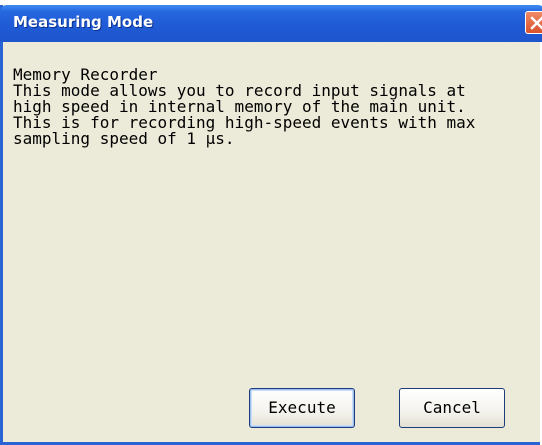 The image size is (542, 445). I want to click on title-bar: Measuring Mode, so click(271, 23).